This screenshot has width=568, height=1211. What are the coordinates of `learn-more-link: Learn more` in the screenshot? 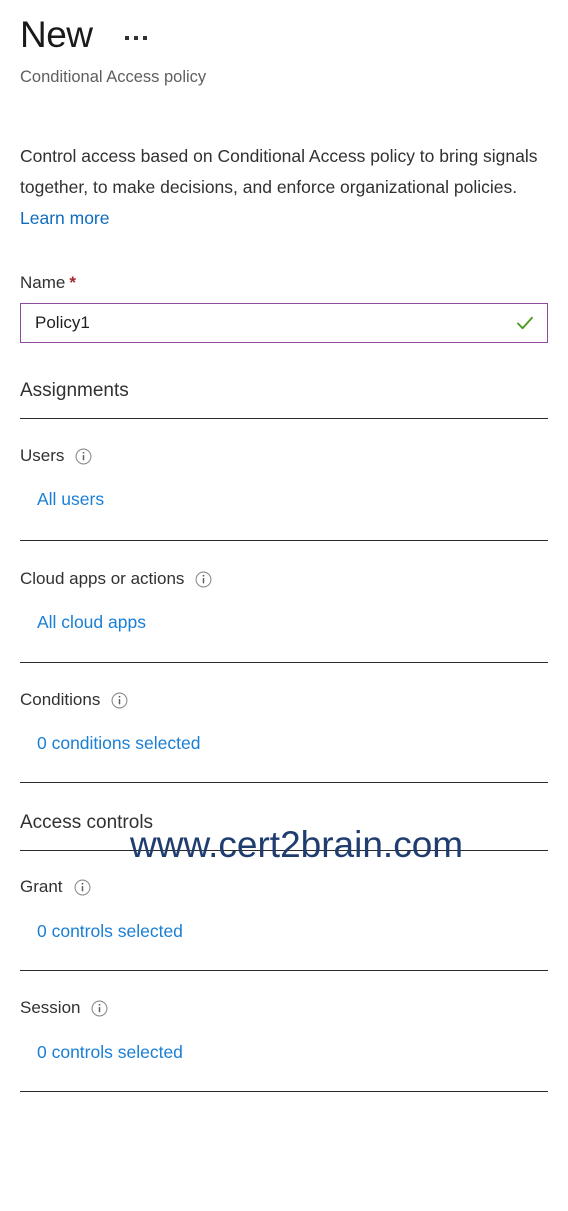 It's located at (65, 218).